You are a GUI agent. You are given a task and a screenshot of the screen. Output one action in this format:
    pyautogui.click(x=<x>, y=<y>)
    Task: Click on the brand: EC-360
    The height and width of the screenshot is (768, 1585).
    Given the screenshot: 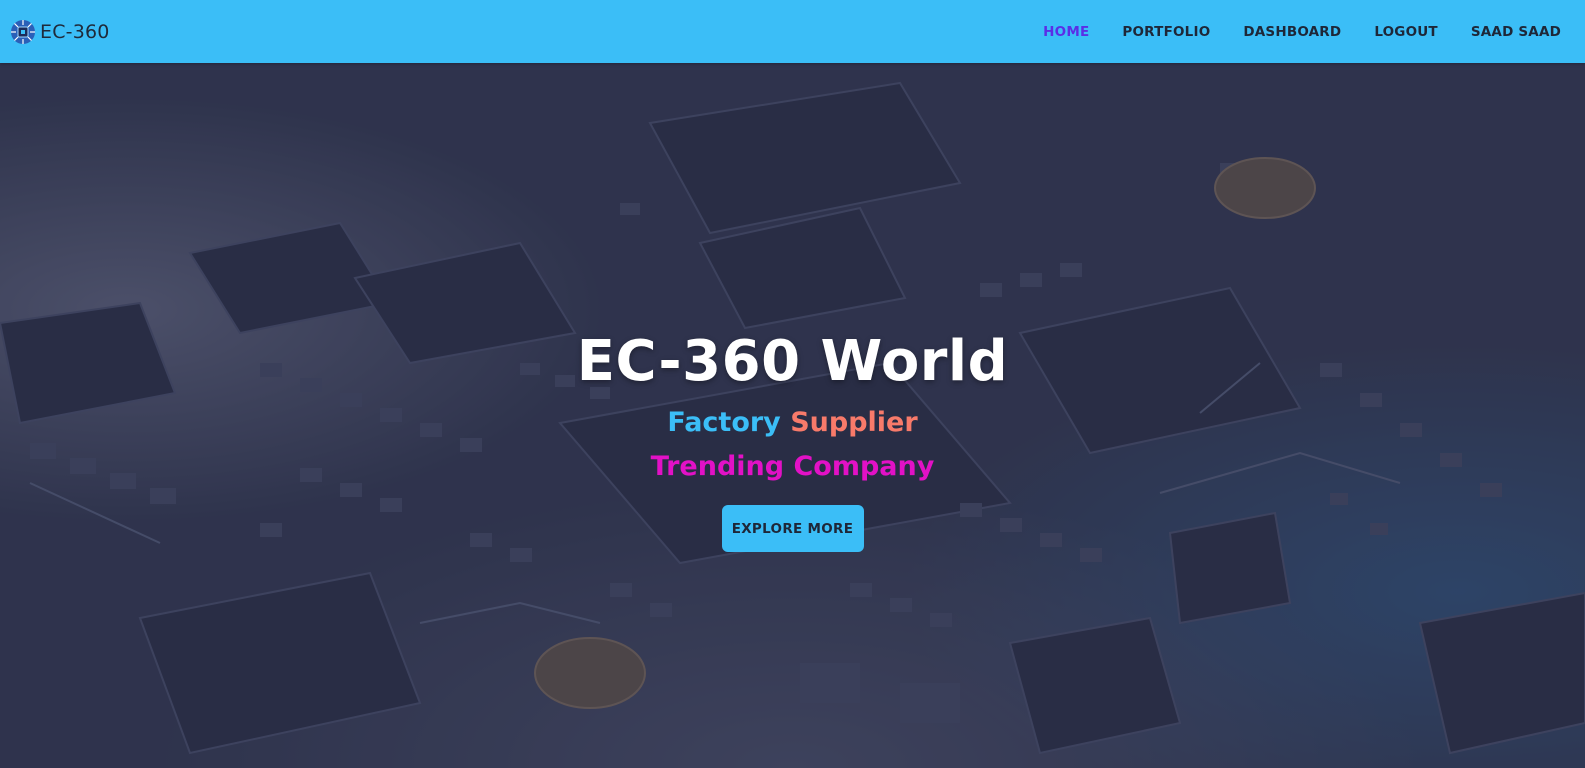 What is the action you would take?
    pyautogui.click(x=60, y=32)
    